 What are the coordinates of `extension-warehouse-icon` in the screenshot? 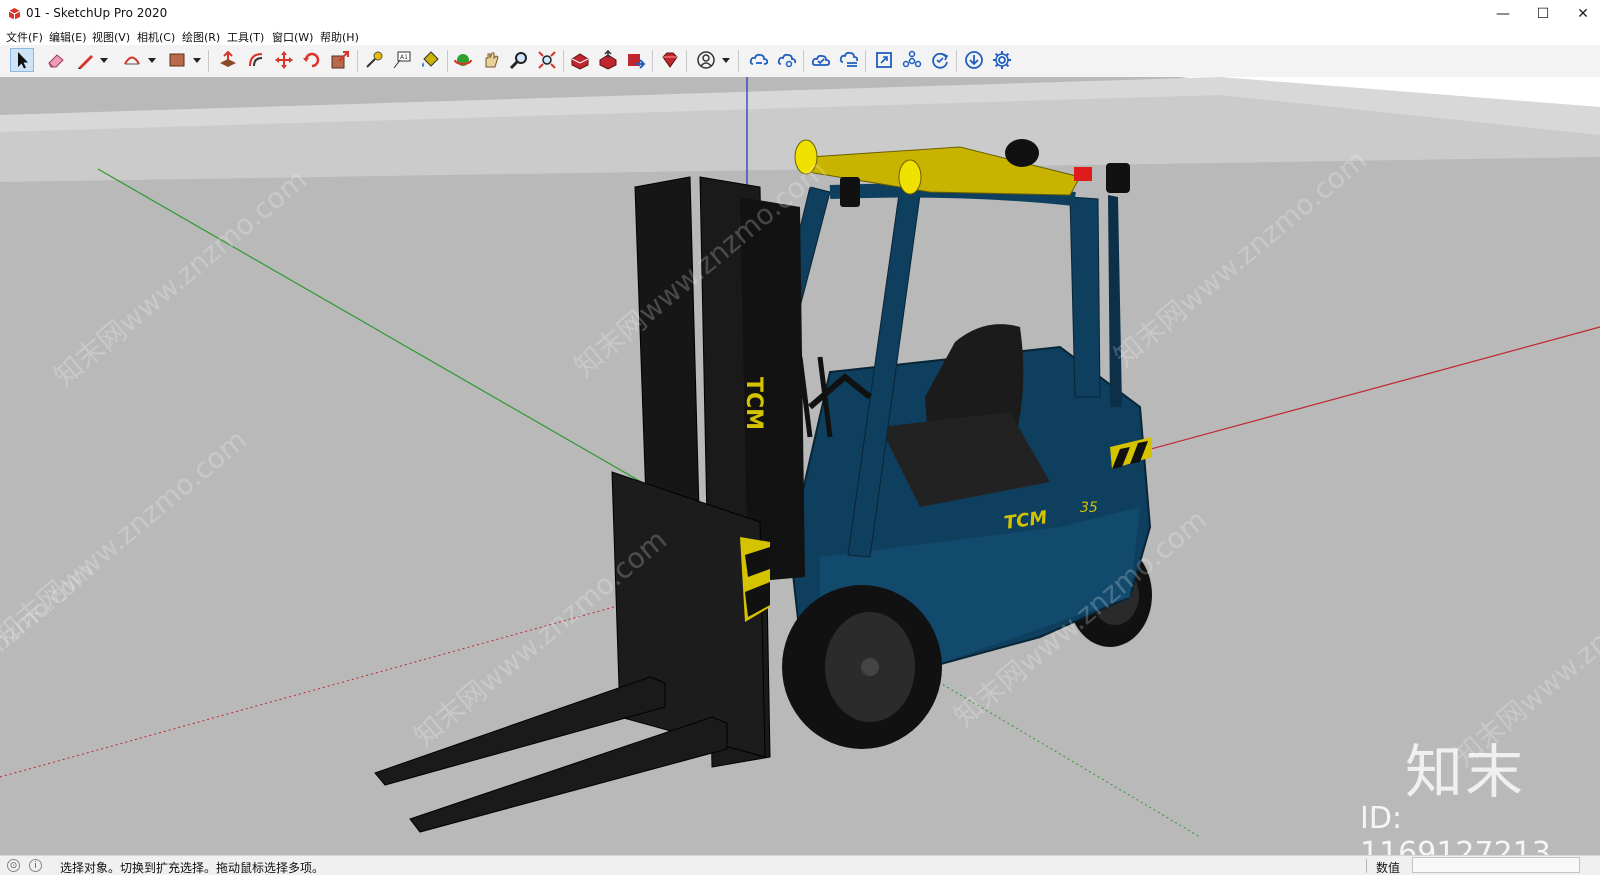 It's located at (637, 61).